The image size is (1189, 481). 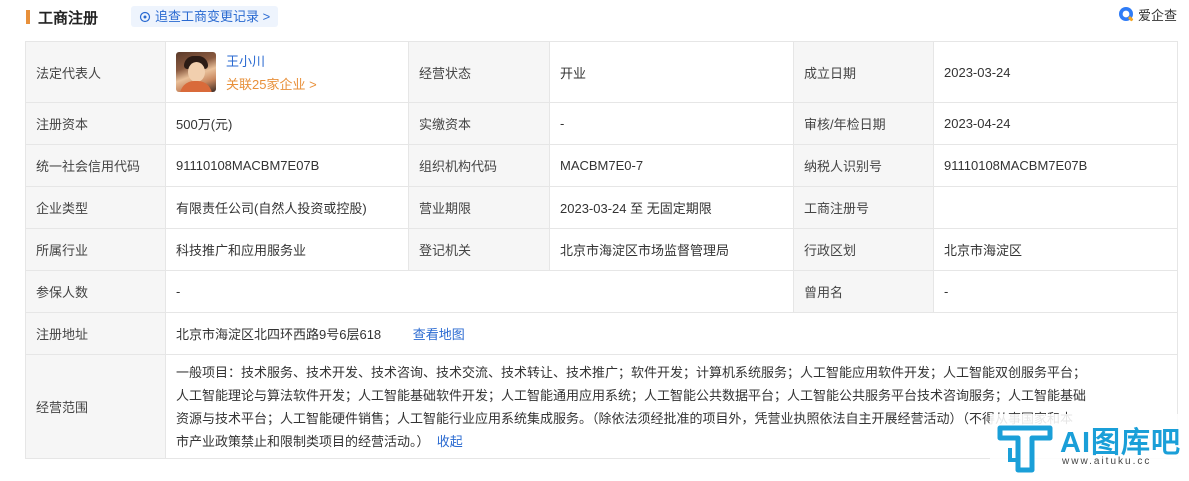 I want to click on founded-value: 2023-03-24, so click(x=1055, y=72).